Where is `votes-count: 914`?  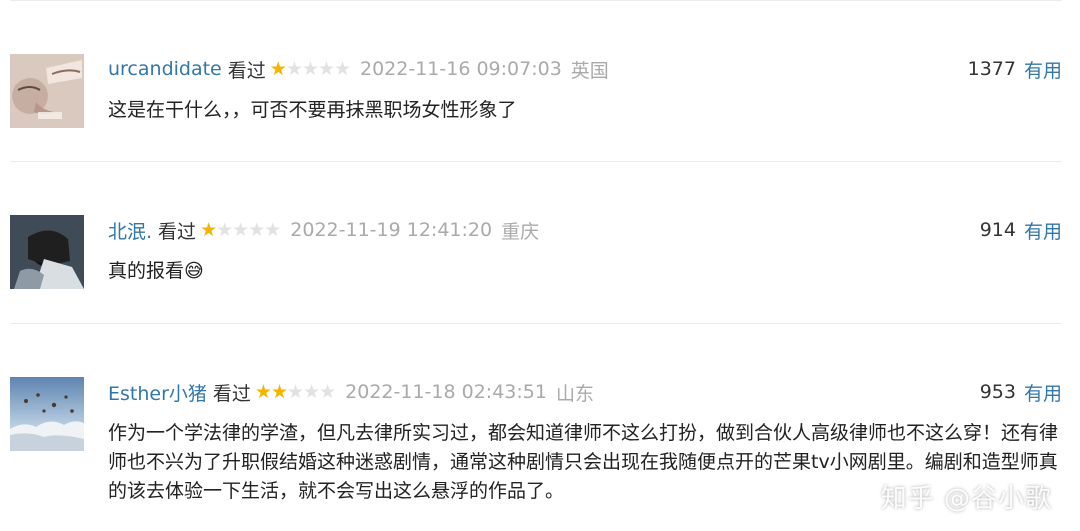
votes-count: 914 is located at coordinates (997, 230).